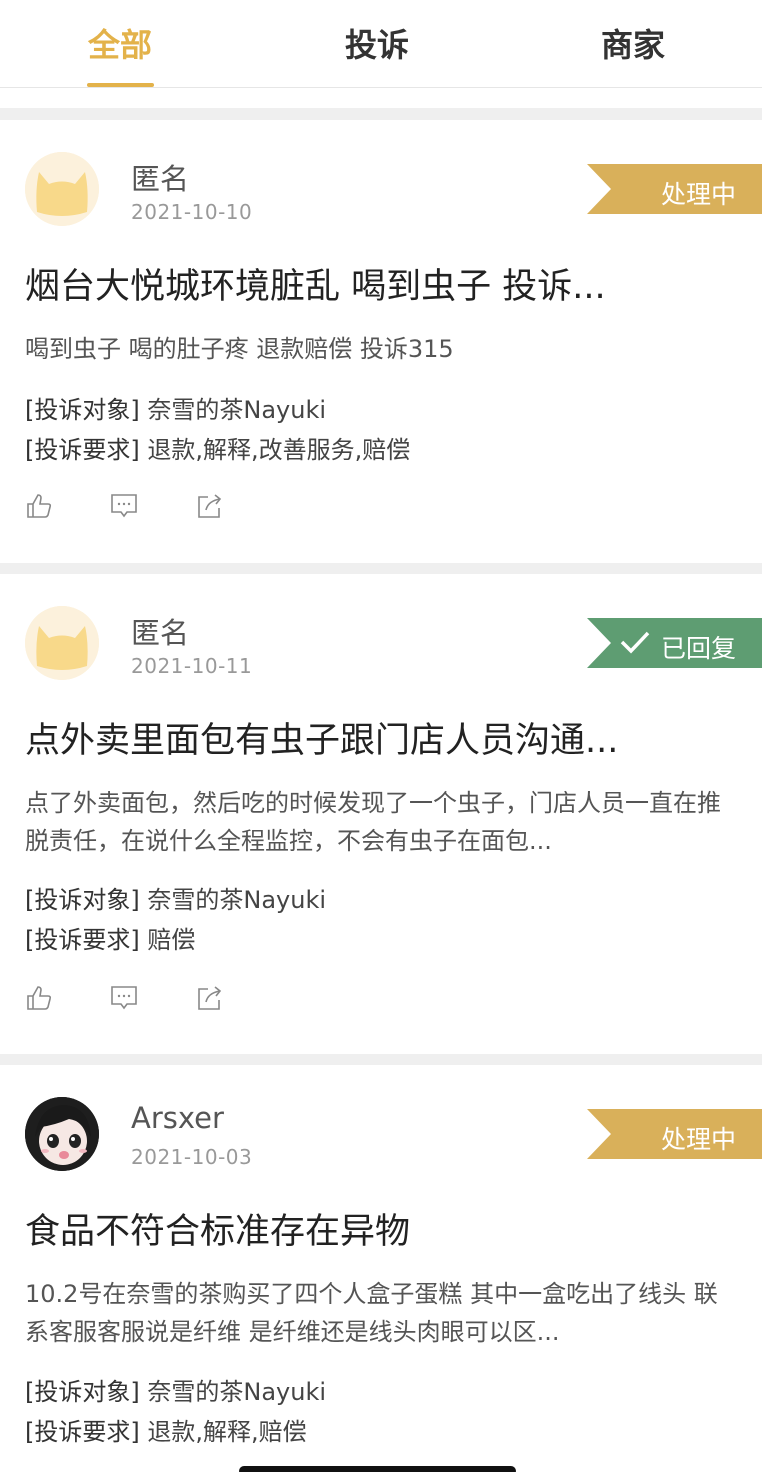 The width and height of the screenshot is (762, 1472). I want to click on tab-merchants: 商家, so click(633, 43).